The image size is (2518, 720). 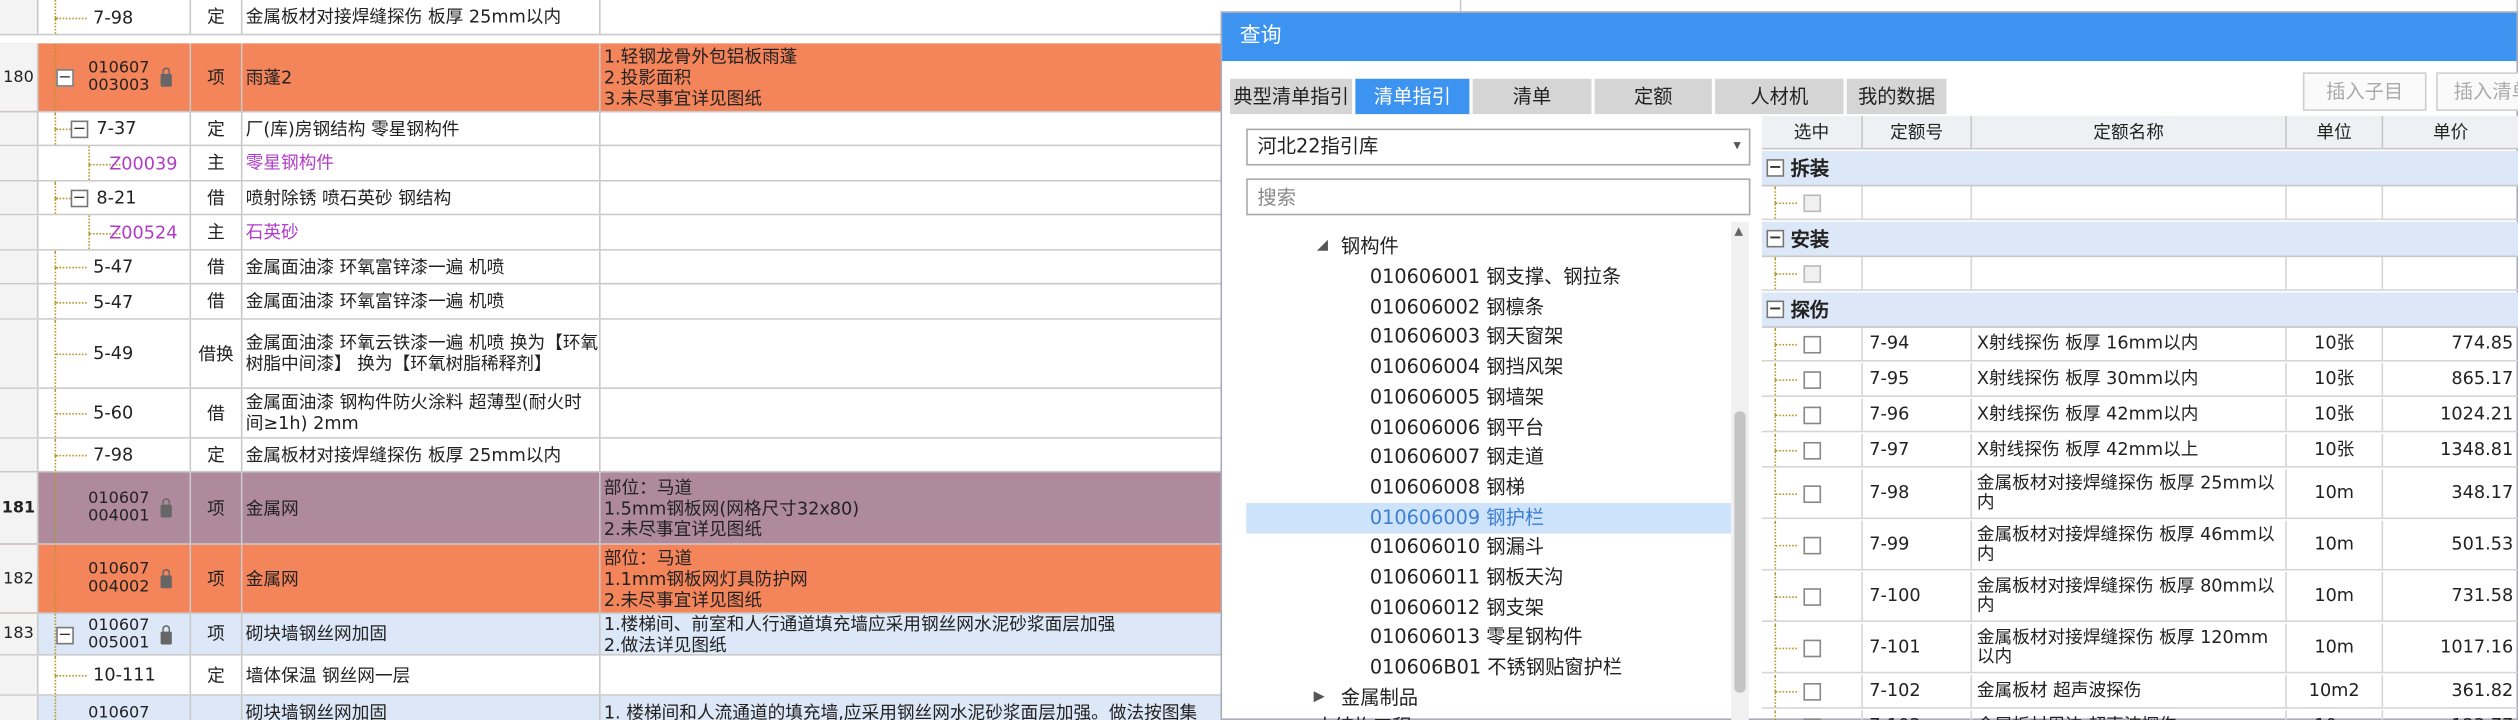 I want to click on quota-row: 7-103金属板材周边 超声波探伤10m123.77, so click(x=2140, y=715).